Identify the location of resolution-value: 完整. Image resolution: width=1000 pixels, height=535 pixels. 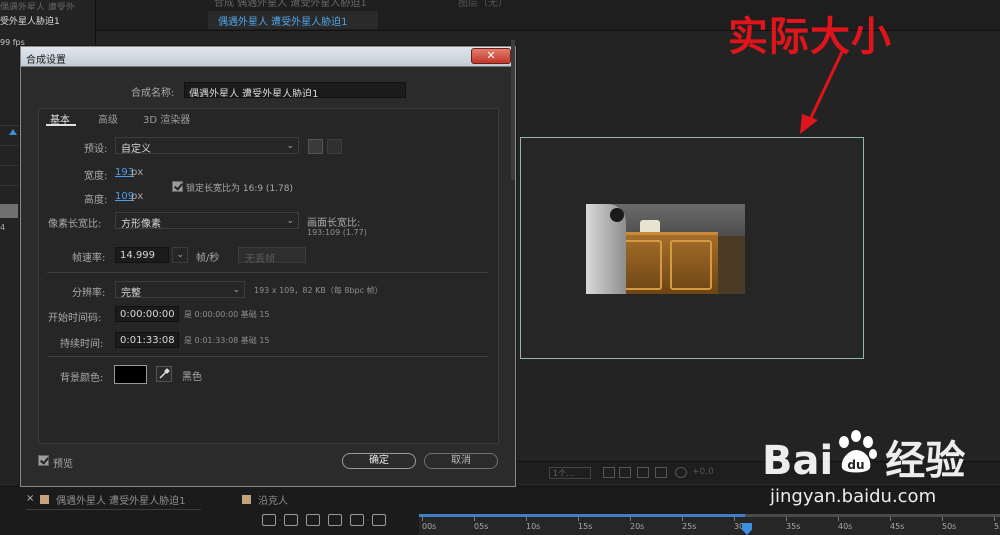
(131, 293).